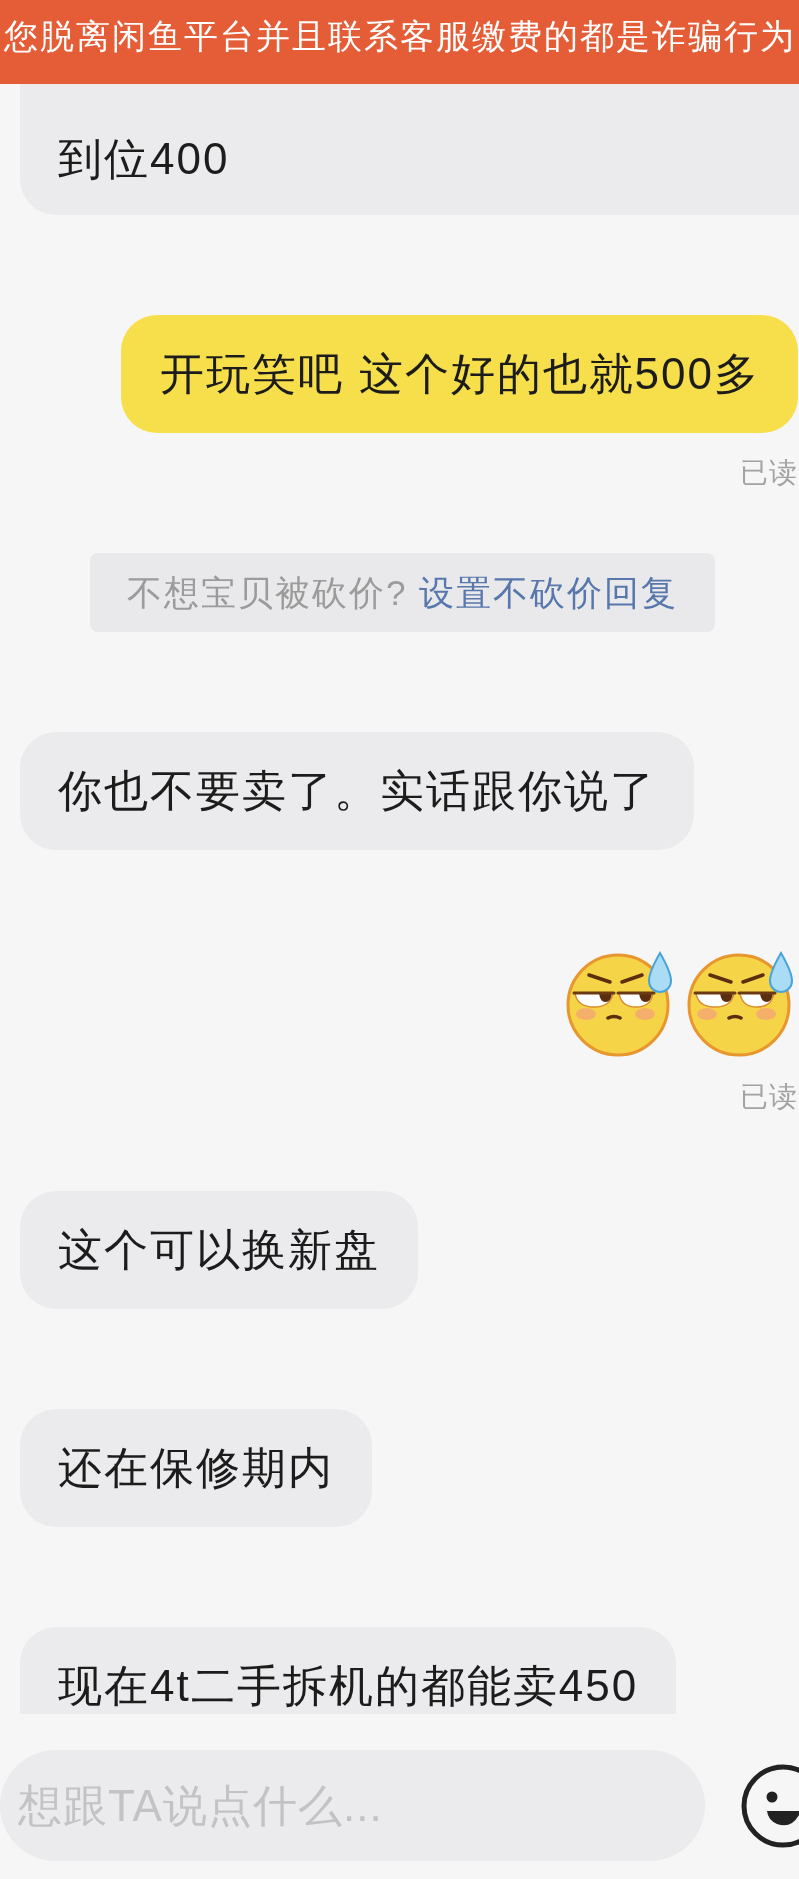 Image resolution: width=799 pixels, height=1879 pixels. Describe the element at coordinates (219, 1250) in the screenshot. I see `message-bubble: 这个可以换新盘` at that location.